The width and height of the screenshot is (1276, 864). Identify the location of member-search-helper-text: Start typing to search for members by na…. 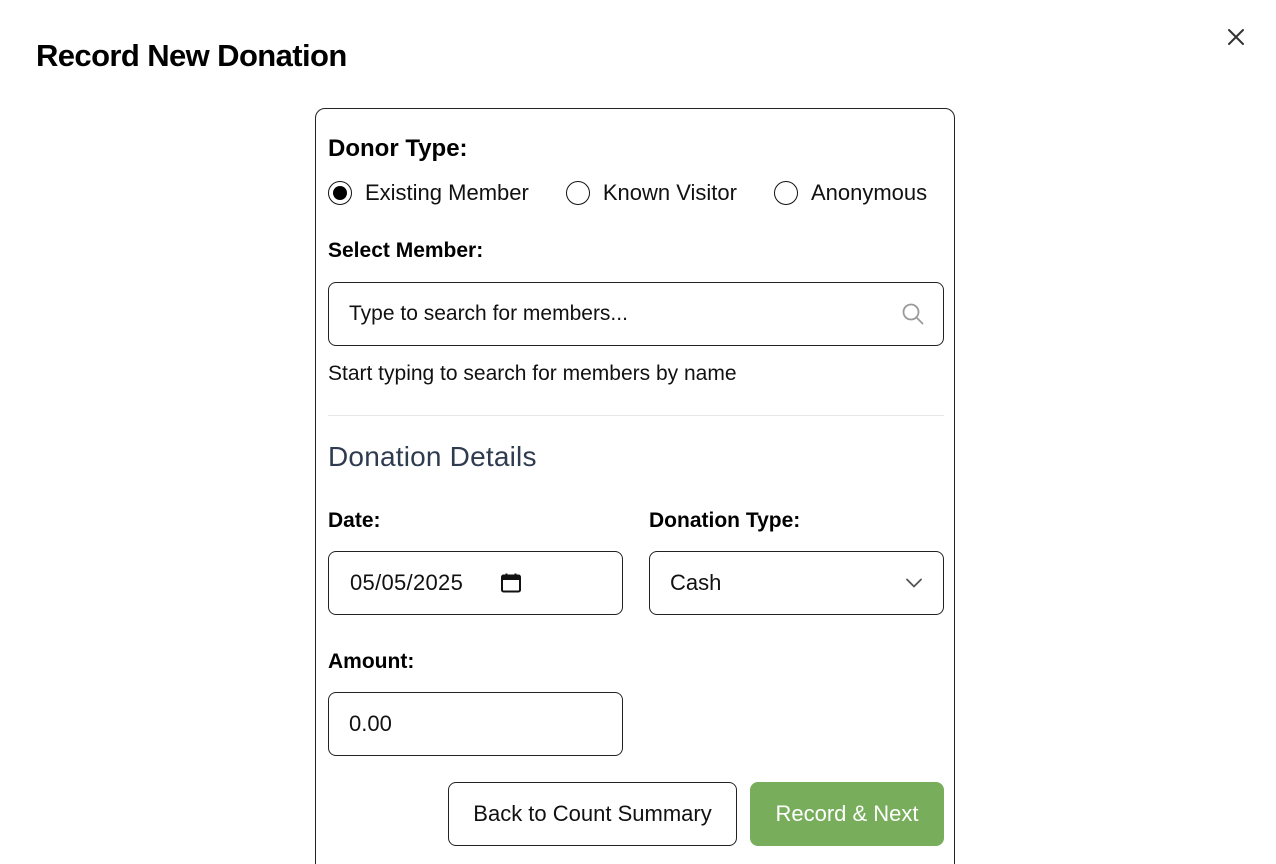
(532, 373).